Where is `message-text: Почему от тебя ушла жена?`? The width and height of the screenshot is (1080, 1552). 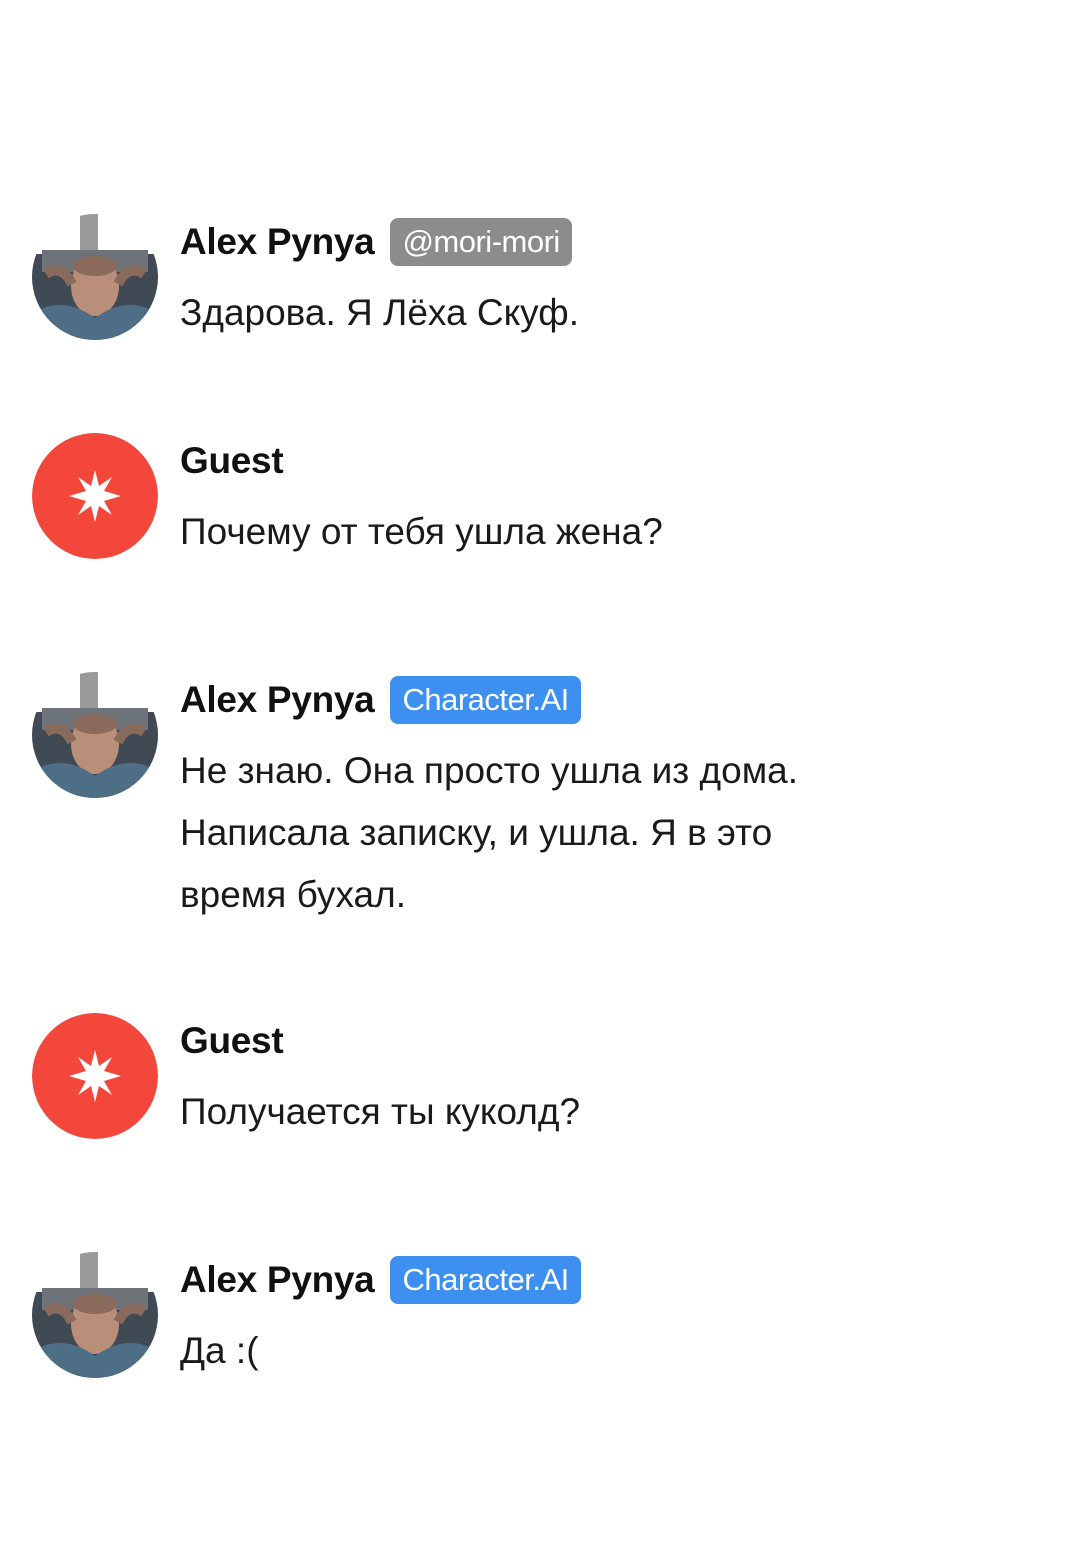
message-text: Почему от тебя ушла жена? is located at coordinates (421, 531).